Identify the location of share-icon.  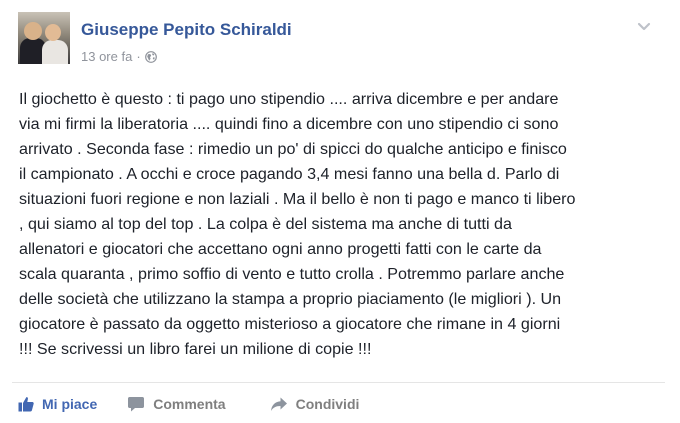
(278, 404).